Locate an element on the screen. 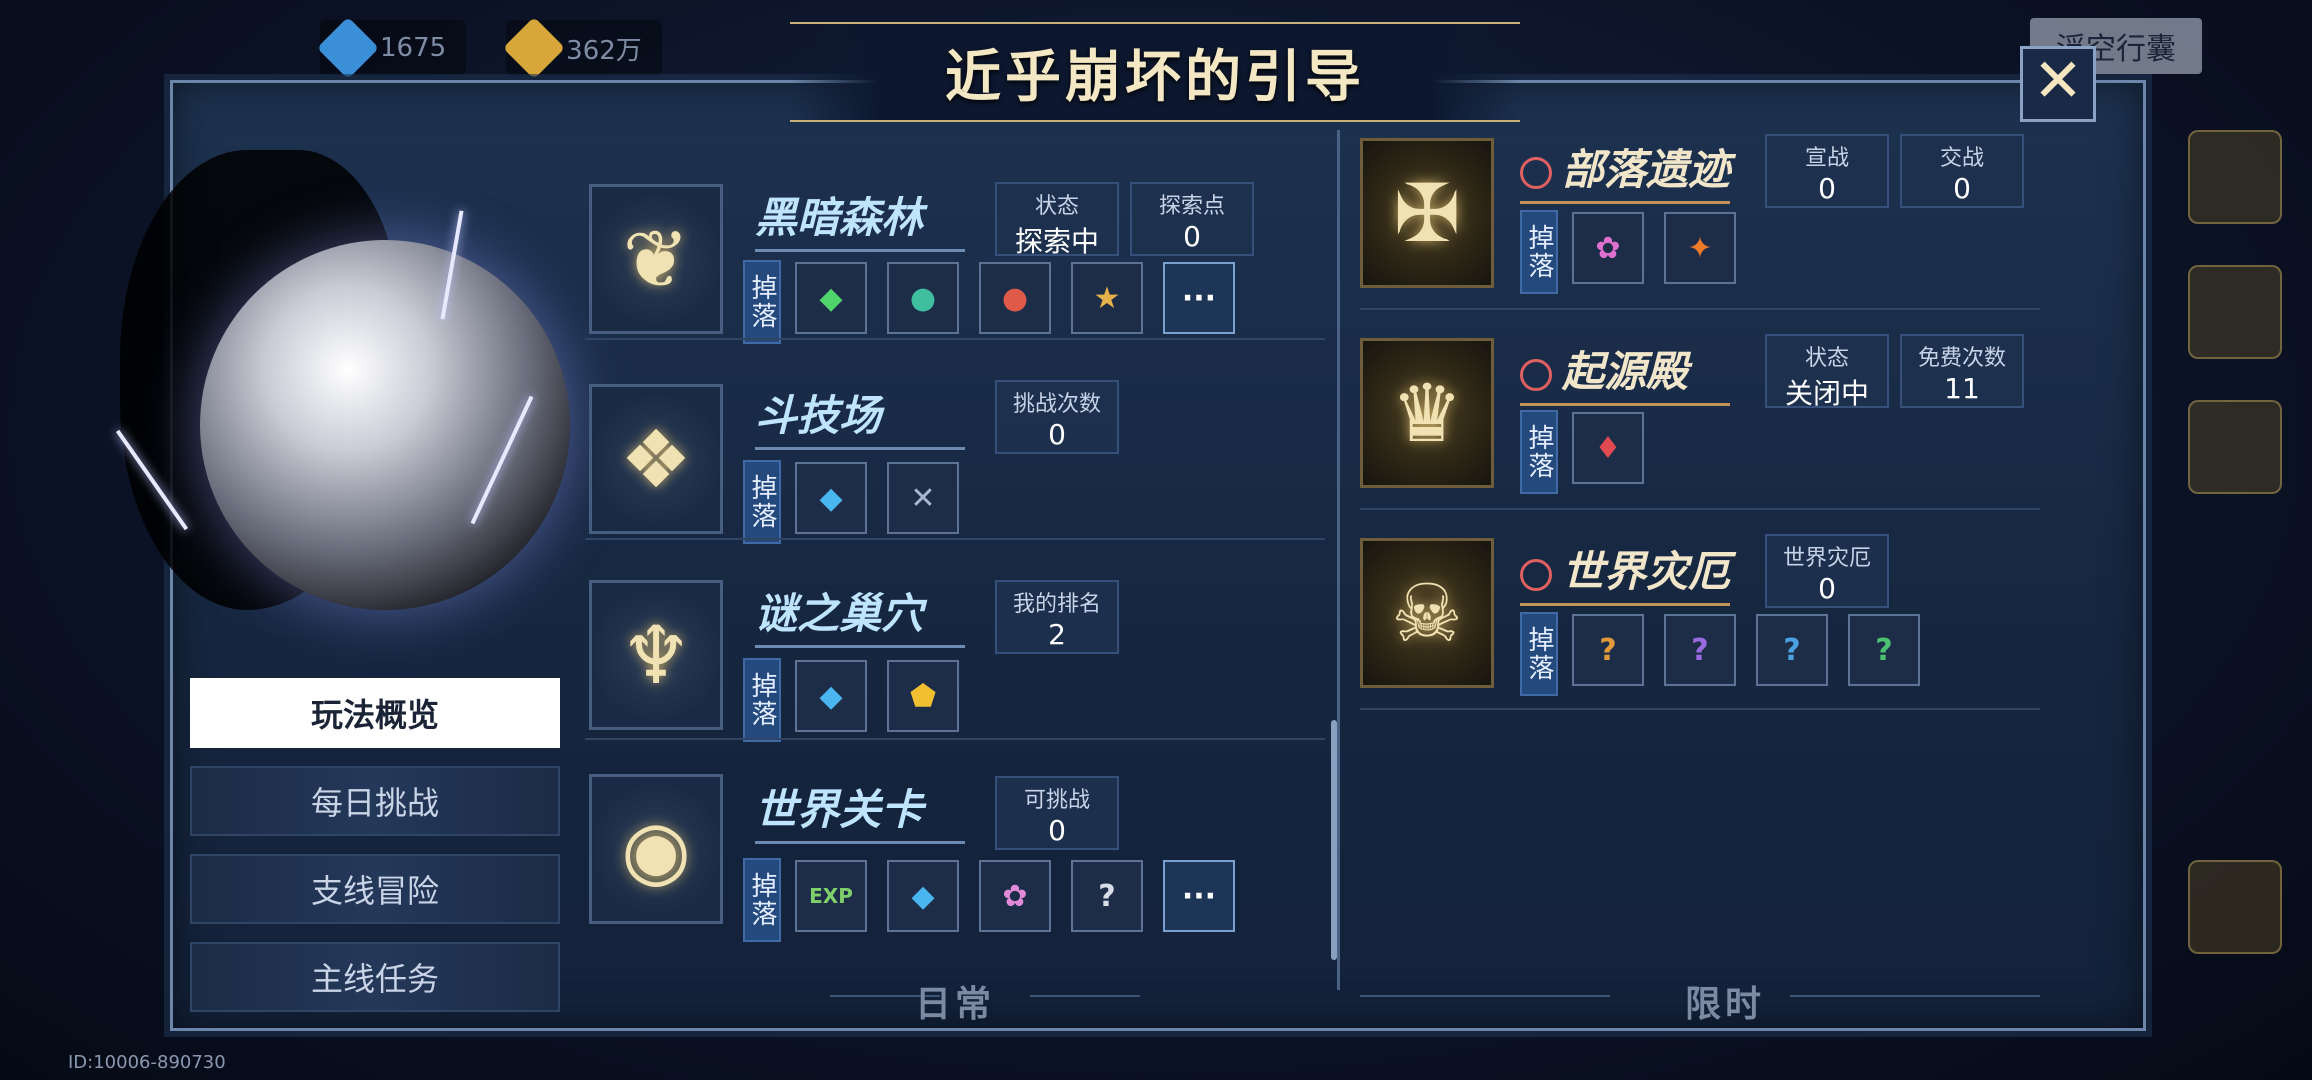 This screenshot has width=2312, height=1080. activity-row-tribal-ruins: ✠ 部落遗迹 宣战 0 交战 0 掉落 ✿ ✦ is located at coordinates (1700, 220).